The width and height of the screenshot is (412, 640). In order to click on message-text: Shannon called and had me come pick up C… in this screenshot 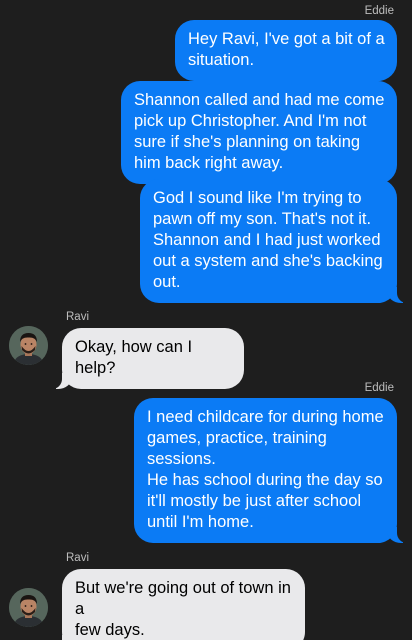, I will do `click(259, 131)`.